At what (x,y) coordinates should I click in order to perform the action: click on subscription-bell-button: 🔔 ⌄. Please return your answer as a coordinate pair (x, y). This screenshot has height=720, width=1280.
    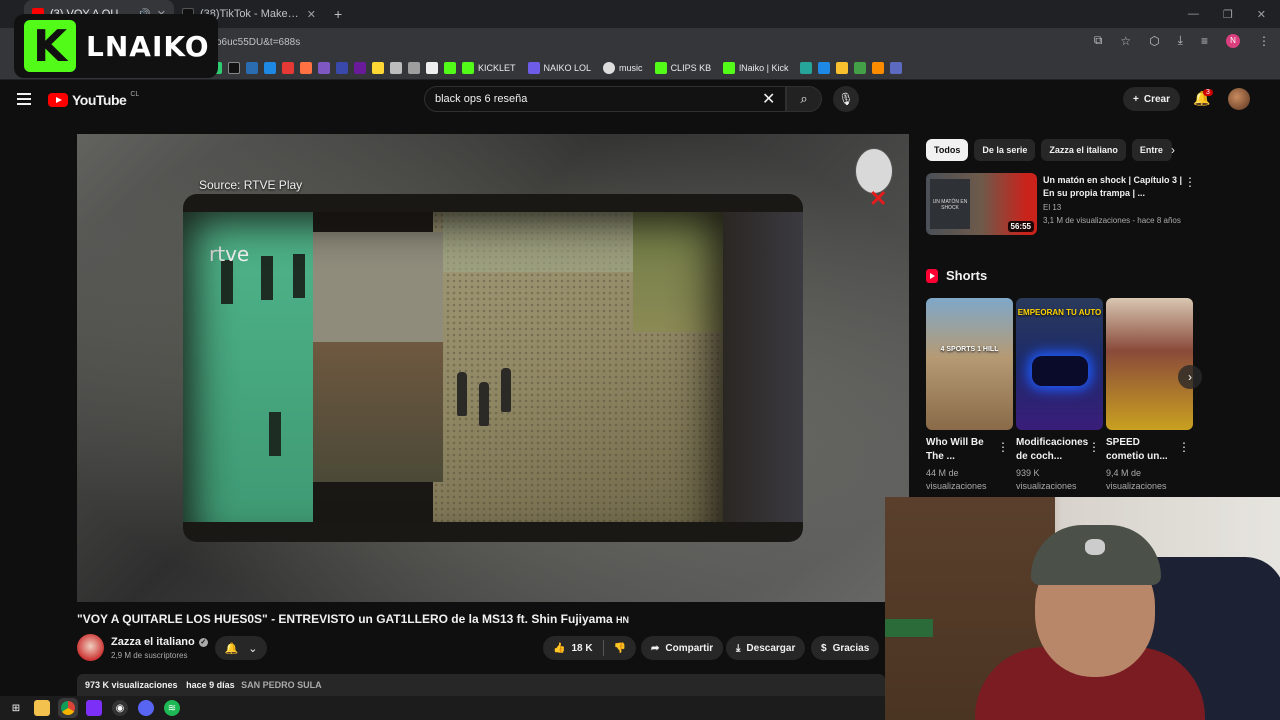
    Looking at the image, I should click on (241, 648).